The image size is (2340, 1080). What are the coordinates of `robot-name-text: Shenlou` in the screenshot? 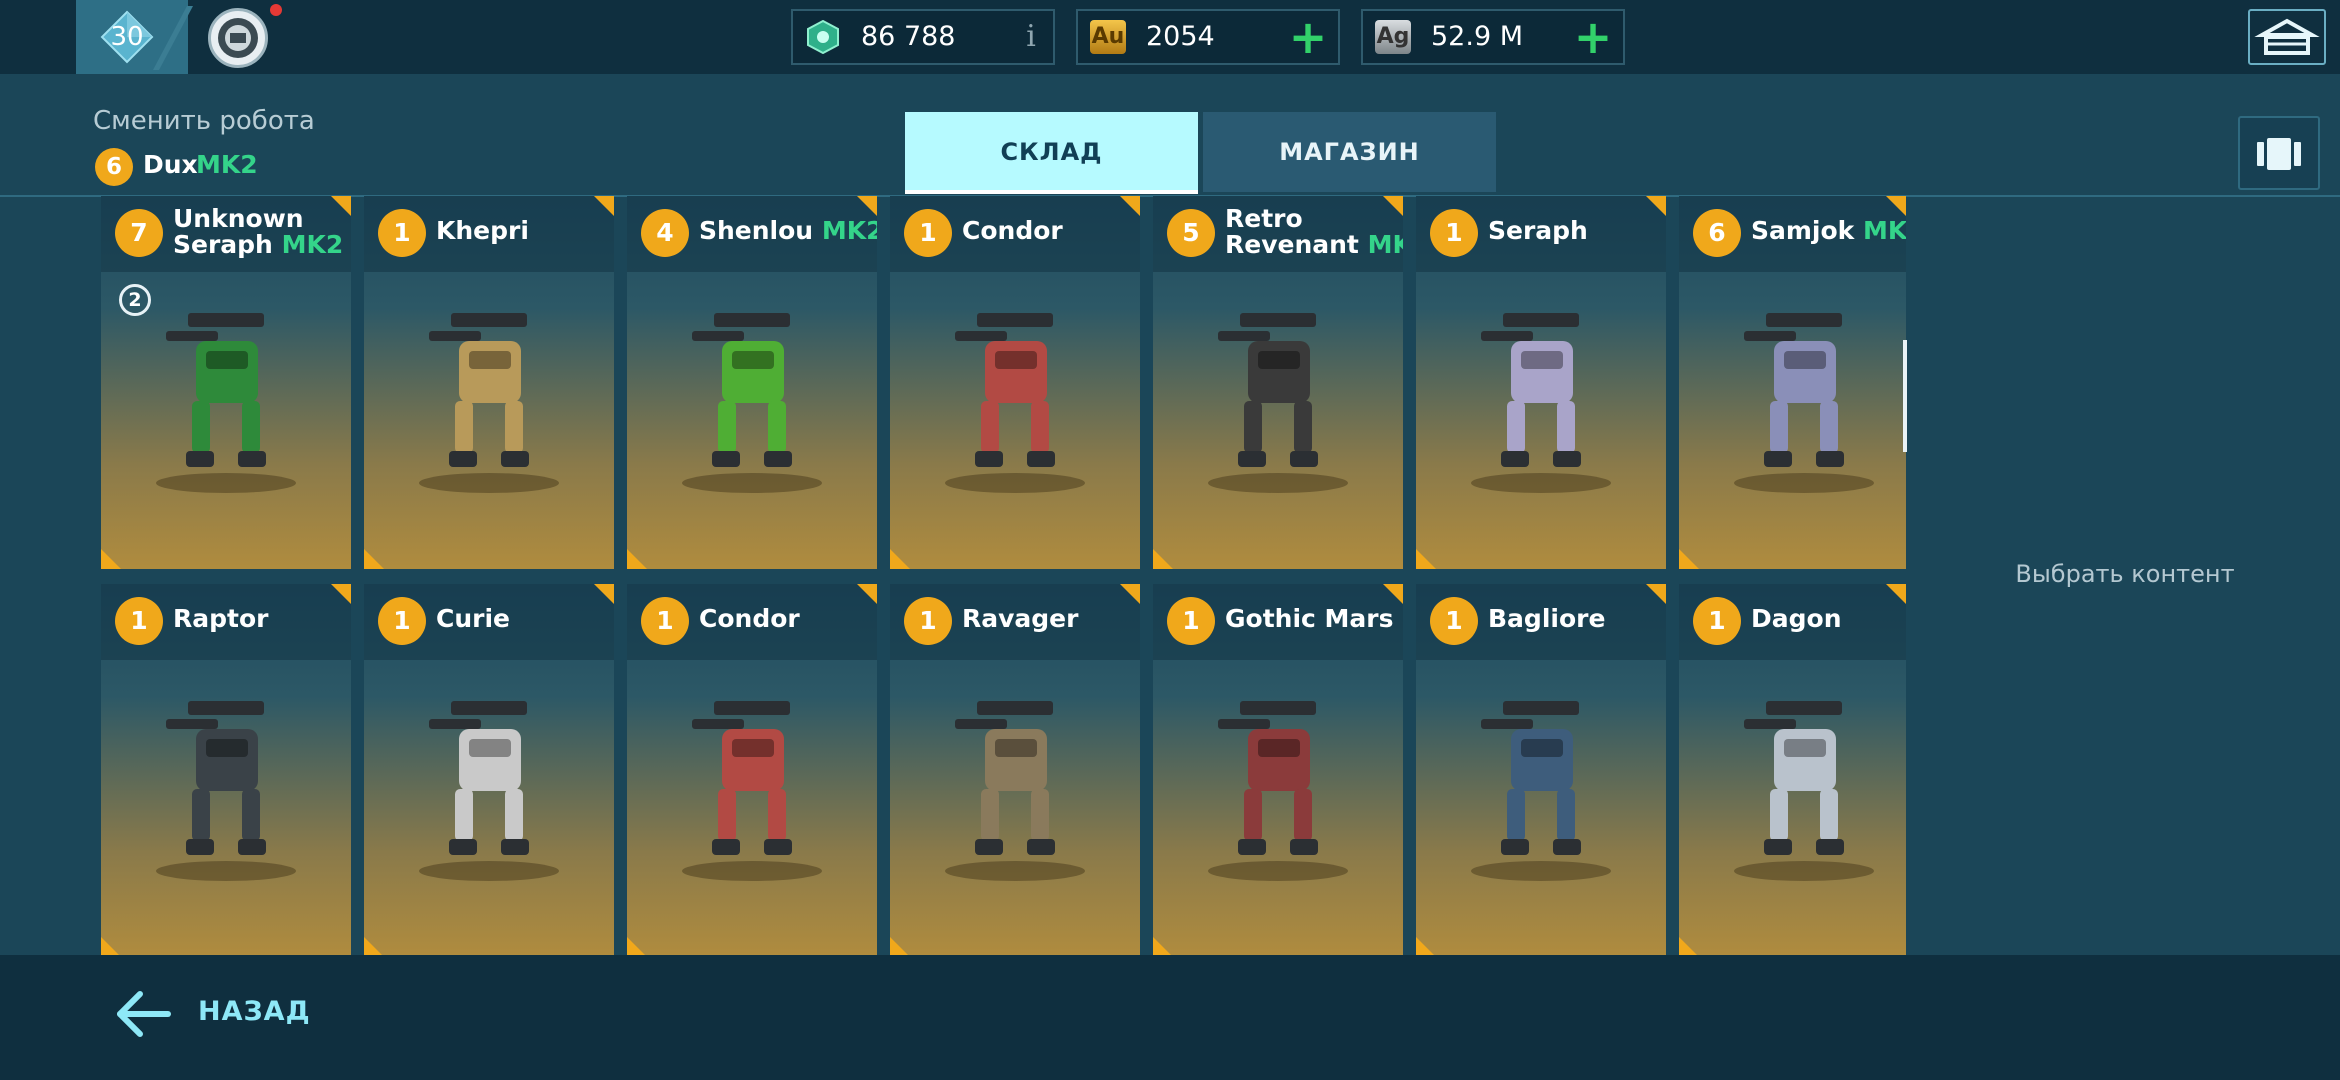 It's located at (756, 230).